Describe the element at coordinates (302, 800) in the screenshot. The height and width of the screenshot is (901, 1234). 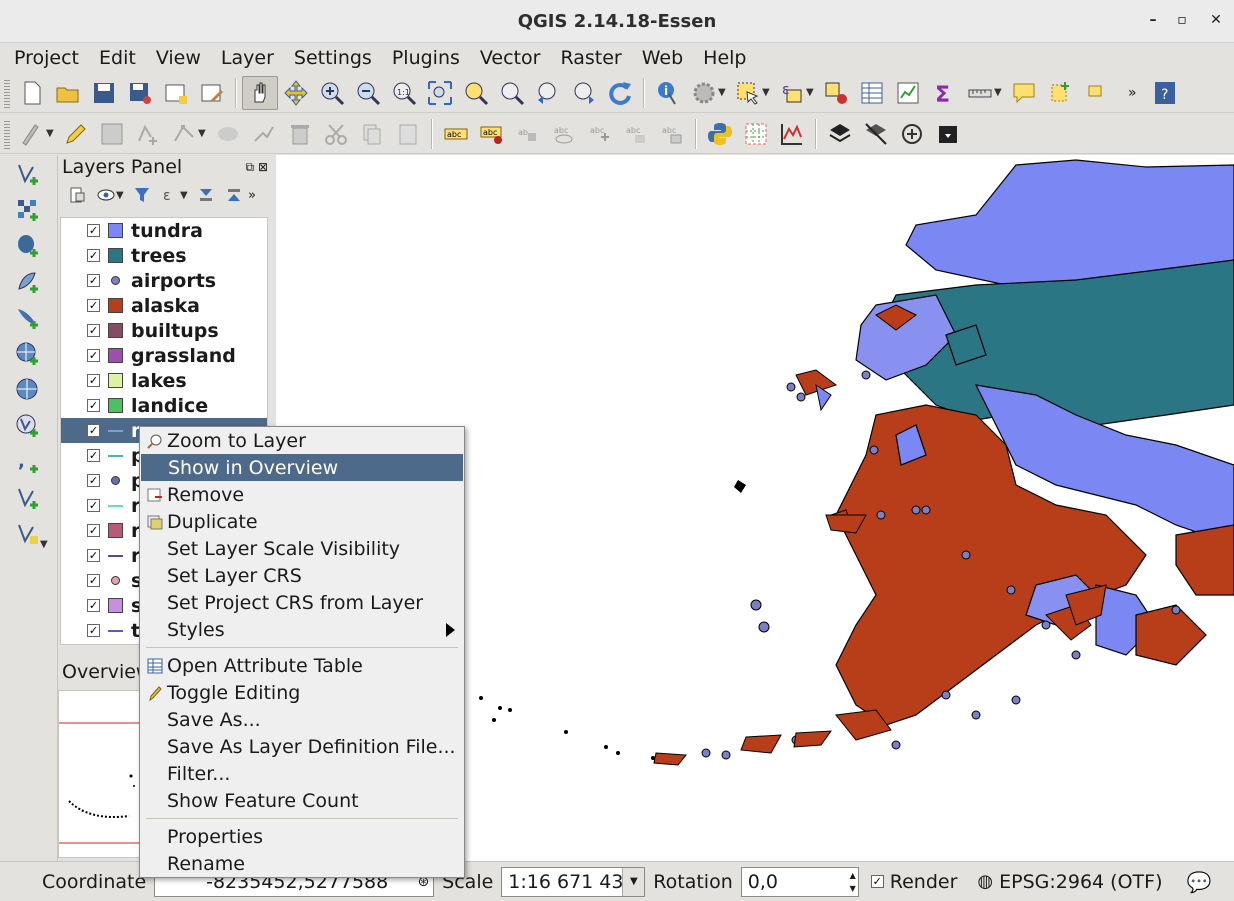
I see `menu-show-feature-count: Show Feature Count` at that location.